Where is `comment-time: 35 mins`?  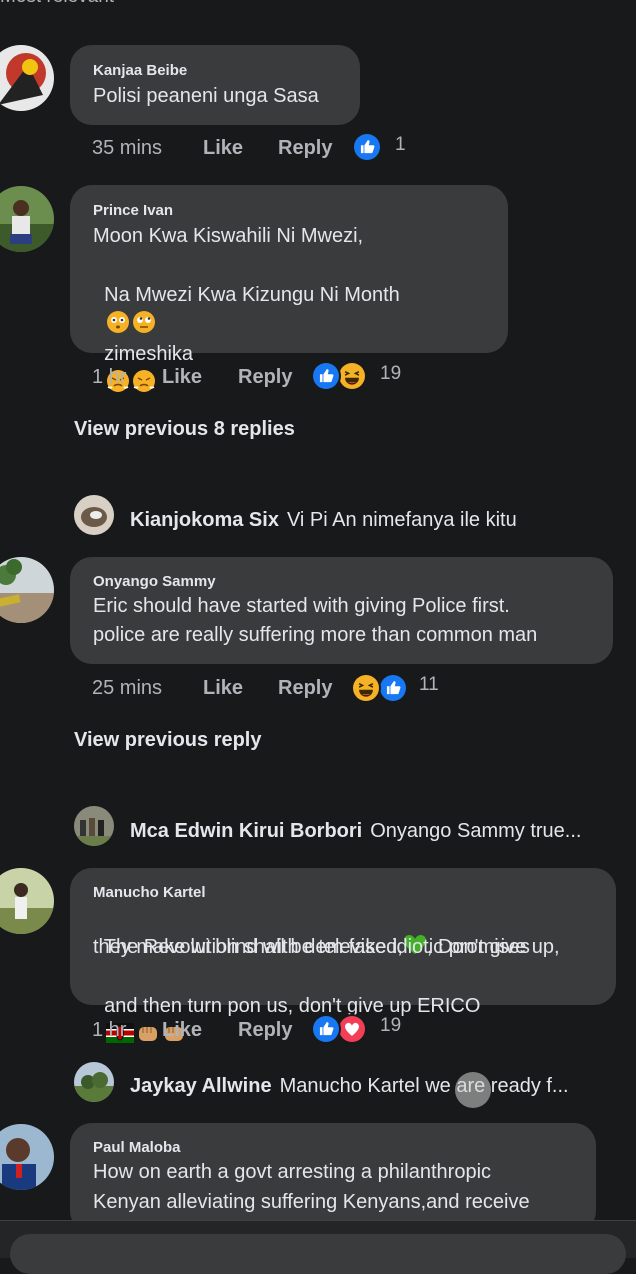
comment-time: 35 mins is located at coordinates (127, 148).